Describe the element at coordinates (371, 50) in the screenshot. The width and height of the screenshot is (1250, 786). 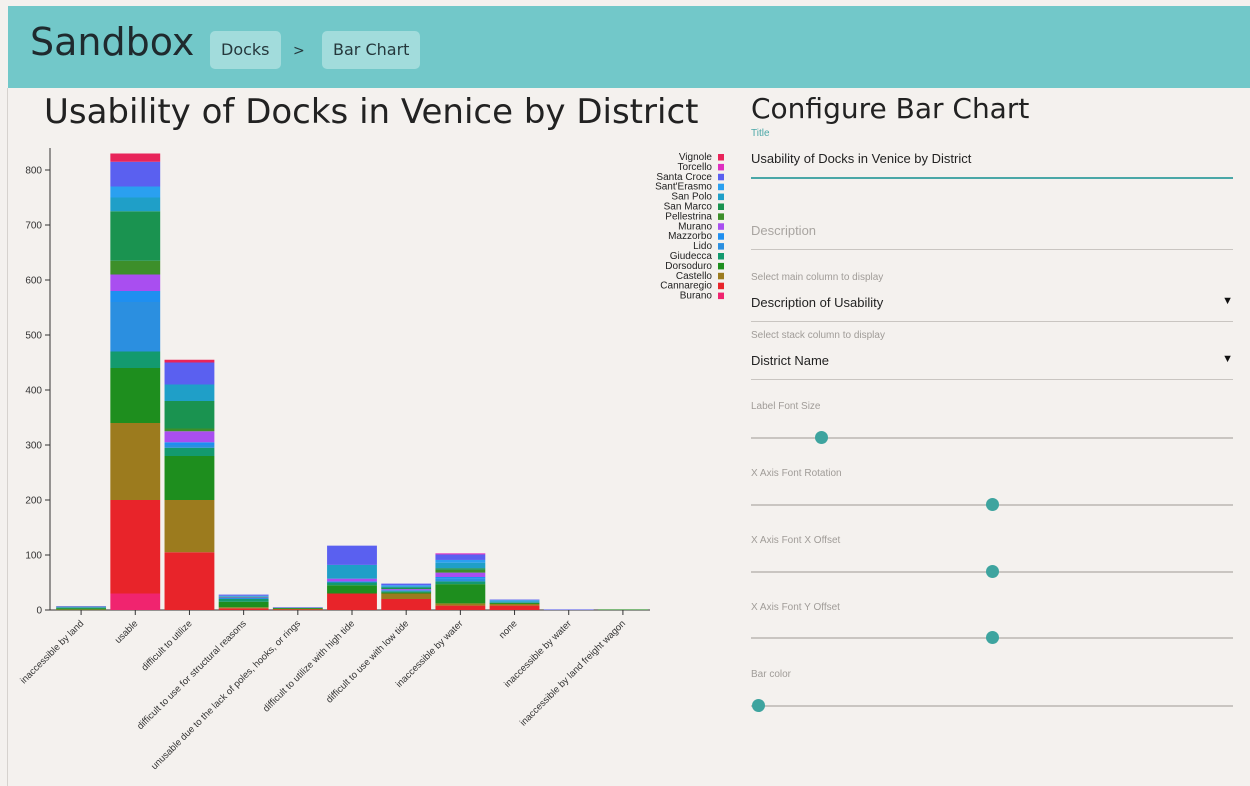
I see `breadcrumb-bar-chart: Bar Chart` at that location.